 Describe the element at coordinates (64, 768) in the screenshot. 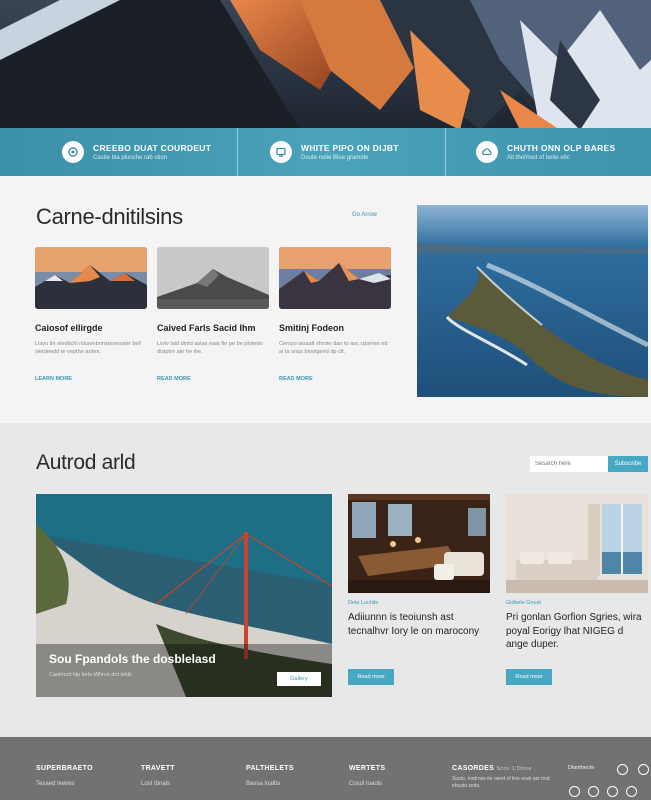

I see `footer-heading: SUPERBRAETO` at that location.